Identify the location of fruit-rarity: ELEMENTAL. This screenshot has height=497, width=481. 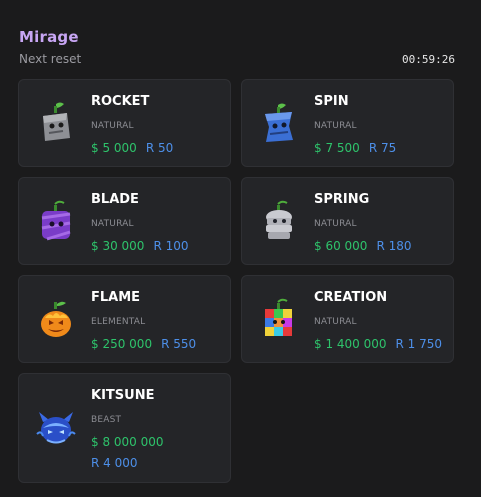
(118, 322).